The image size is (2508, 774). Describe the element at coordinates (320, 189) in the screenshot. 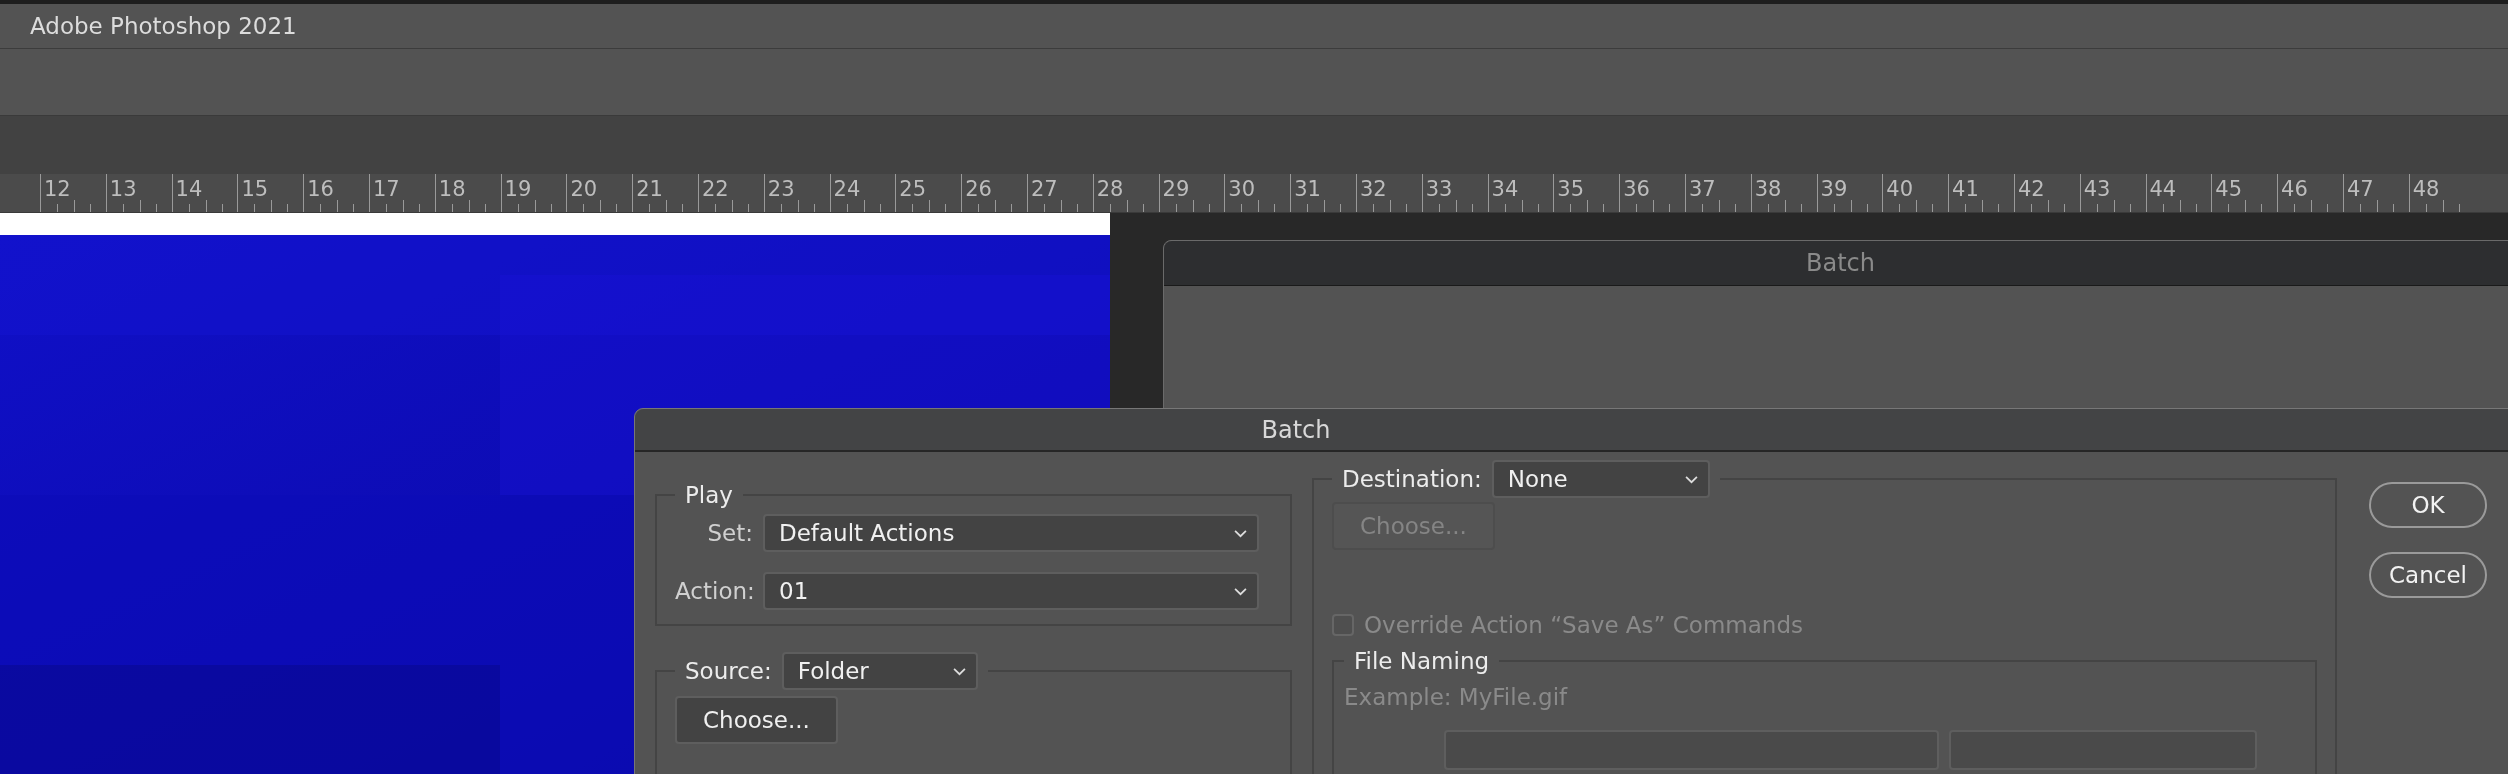

I see `ruler-number: 16` at that location.